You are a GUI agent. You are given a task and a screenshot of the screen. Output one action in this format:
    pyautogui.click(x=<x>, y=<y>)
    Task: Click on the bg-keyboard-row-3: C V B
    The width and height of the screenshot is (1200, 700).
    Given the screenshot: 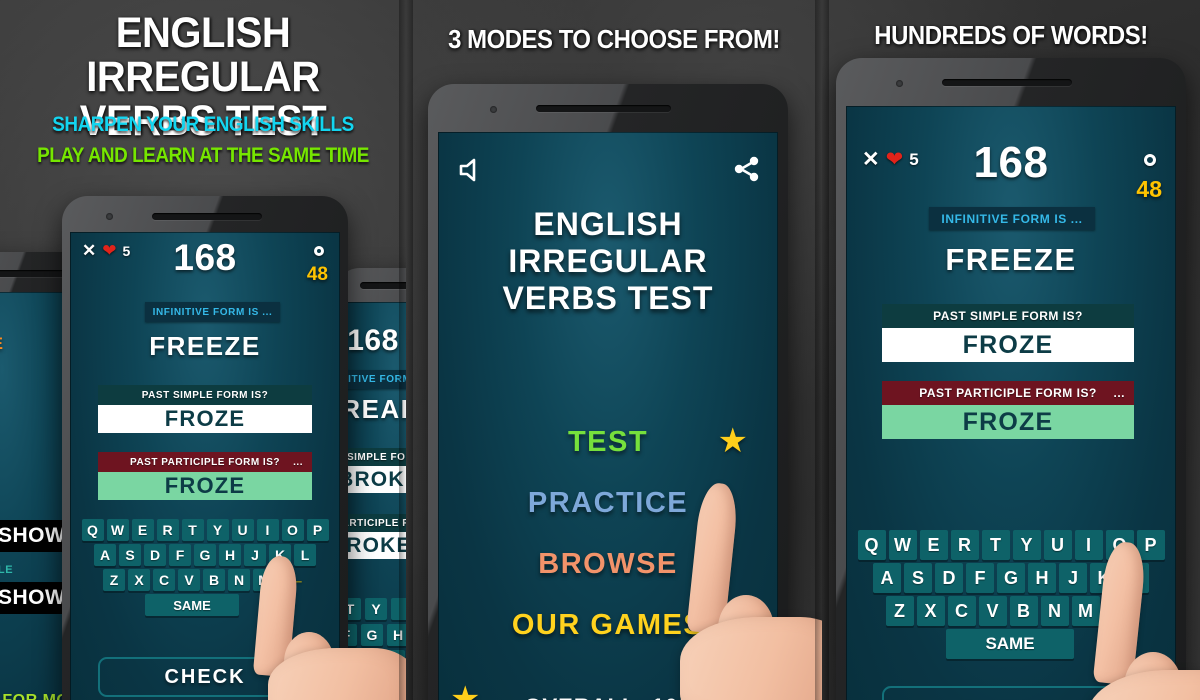 What is the action you would take?
    pyautogui.click(x=373, y=661)
    